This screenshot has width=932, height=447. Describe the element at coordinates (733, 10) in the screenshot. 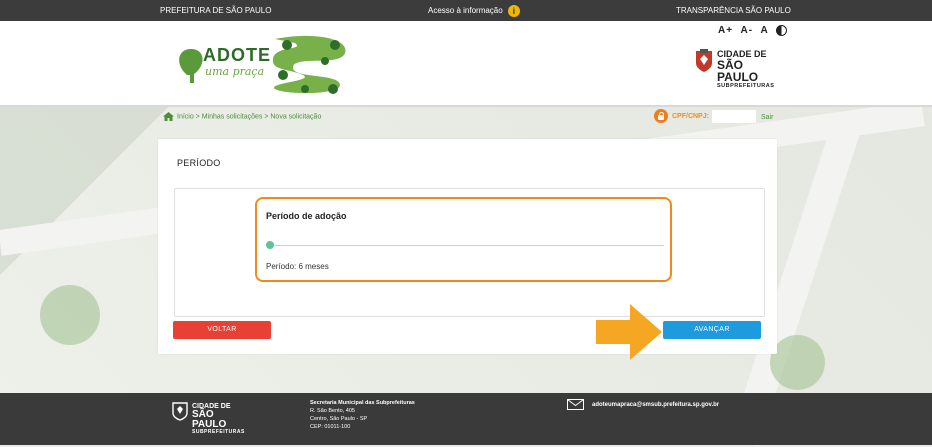

I see `transparency-link: TRANSPARÊNCIA SÃO PAULO` at that location.